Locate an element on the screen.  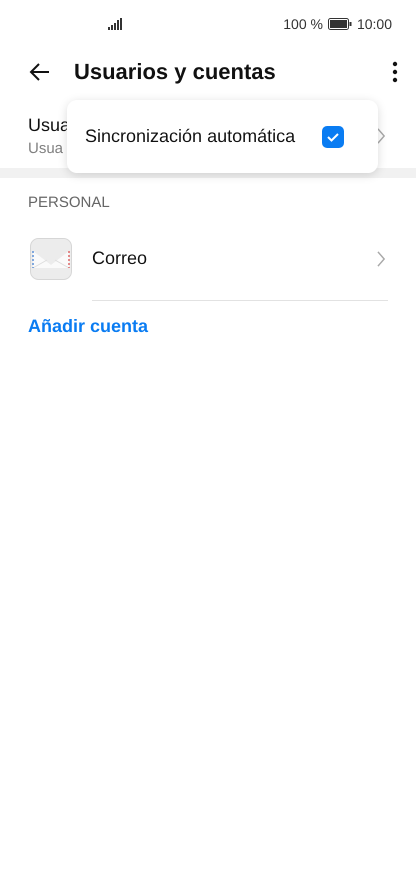
add-account-link: Añadir cuenta is located at coordinates (88, 326).